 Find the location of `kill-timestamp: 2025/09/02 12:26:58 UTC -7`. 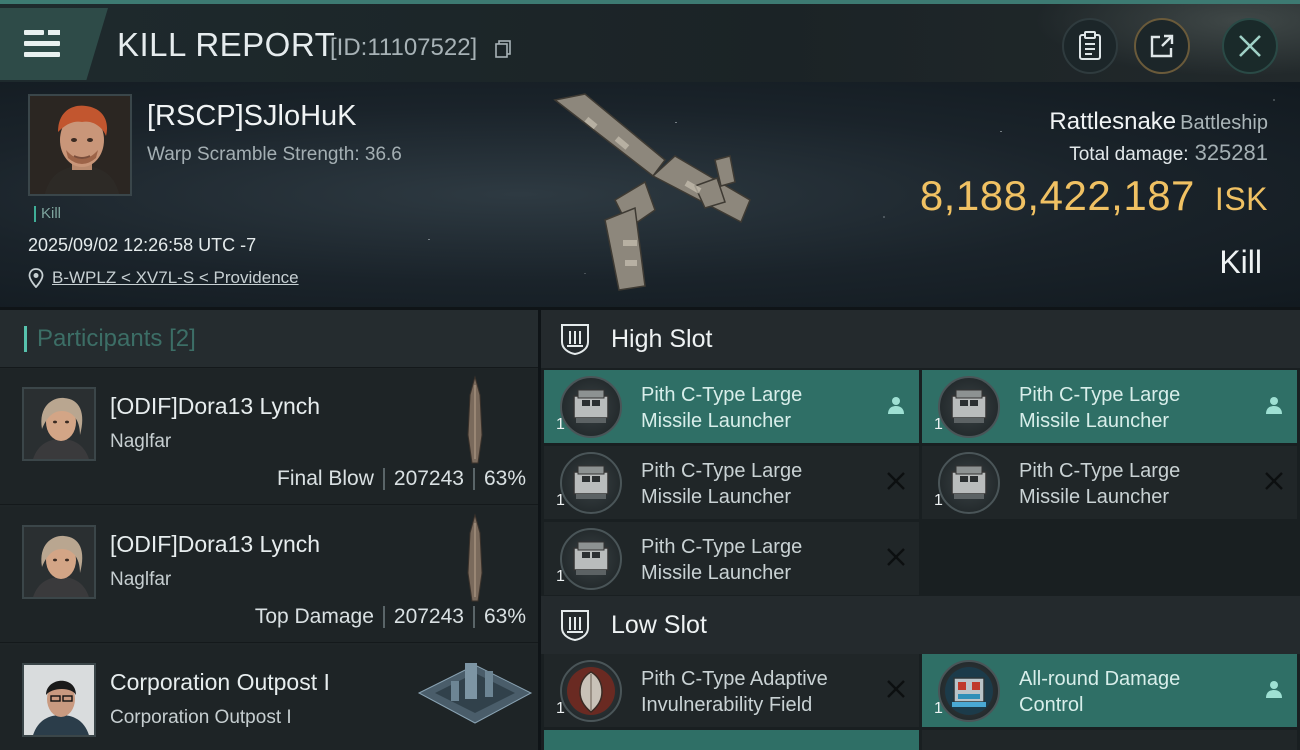

kill-timestamp: 2025/09/02 12:26:58 UTC -7 is located at coordinates (142, 245).